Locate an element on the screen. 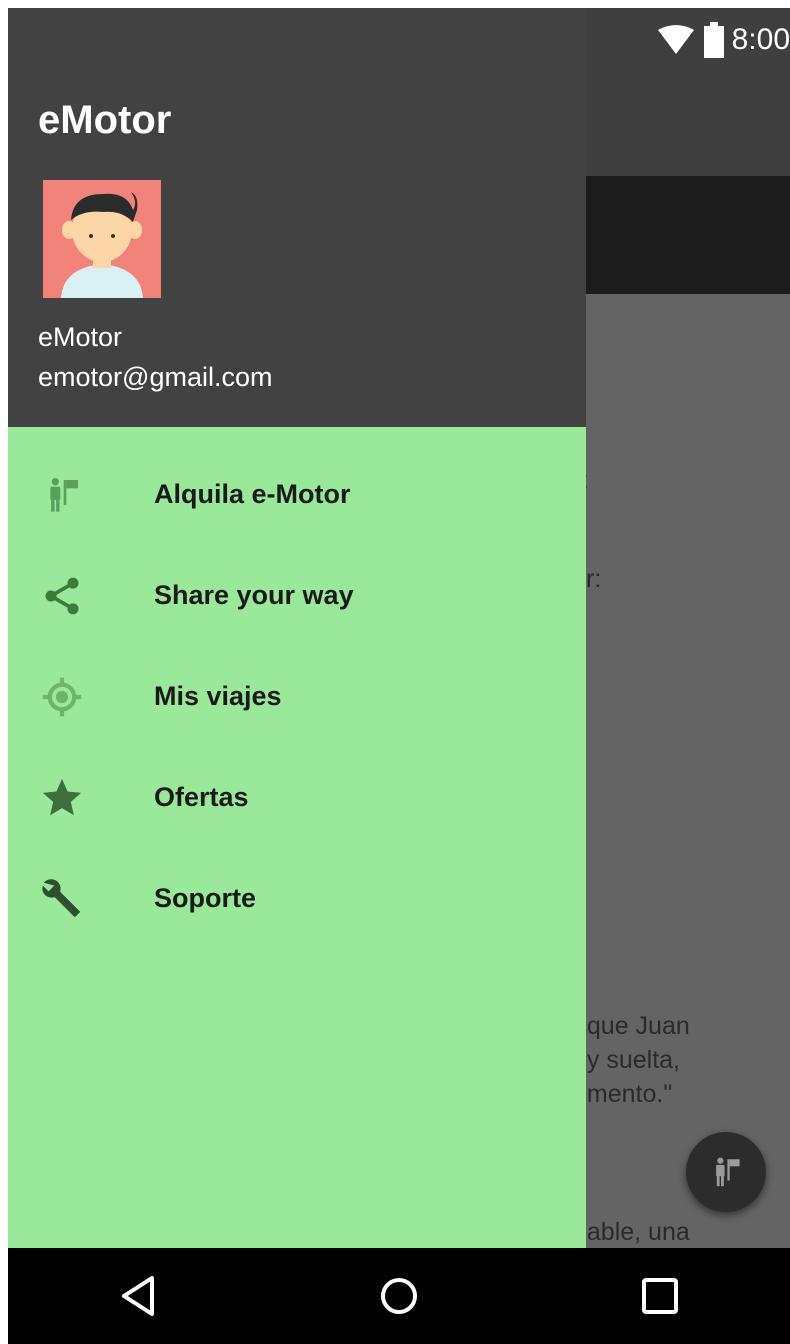 The height and width of the screenshot is (1344, 790). avatar is located at coordinates (102, 239).